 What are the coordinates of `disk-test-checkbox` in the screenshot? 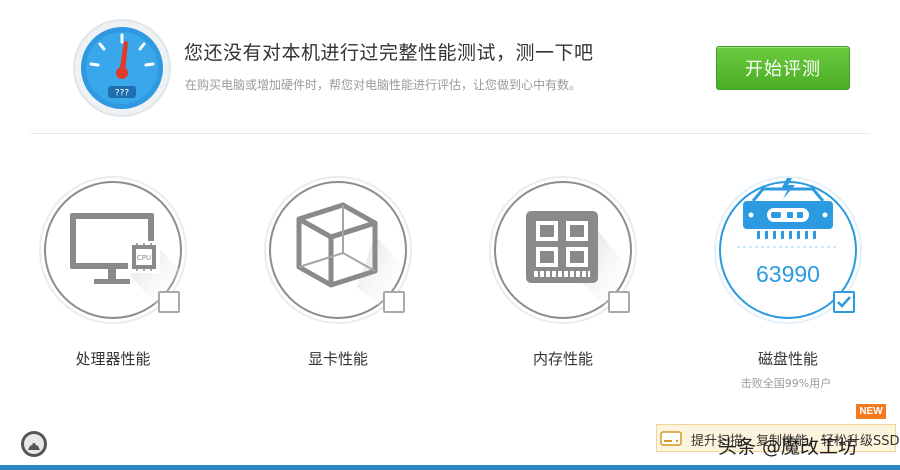 It's located at (844, 302).